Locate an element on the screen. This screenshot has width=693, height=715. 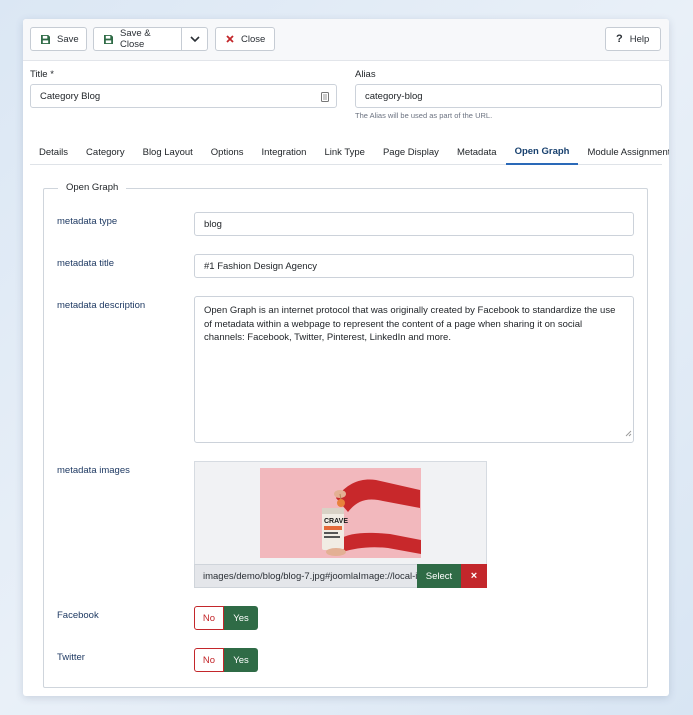
twitter-no-option: No is located at coordinates (209, 660).